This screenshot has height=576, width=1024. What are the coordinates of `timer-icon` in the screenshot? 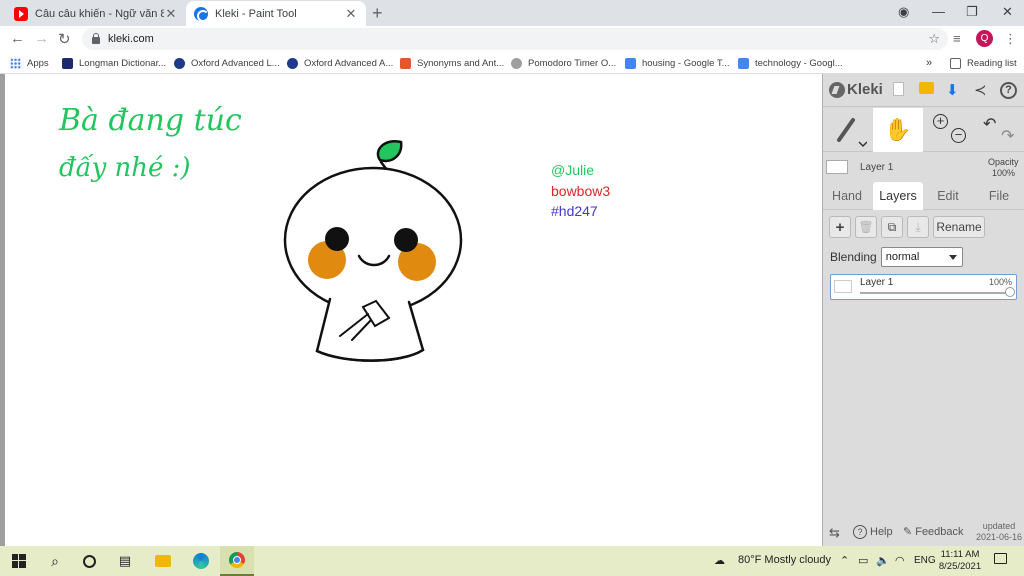 It's located at (516, 63).